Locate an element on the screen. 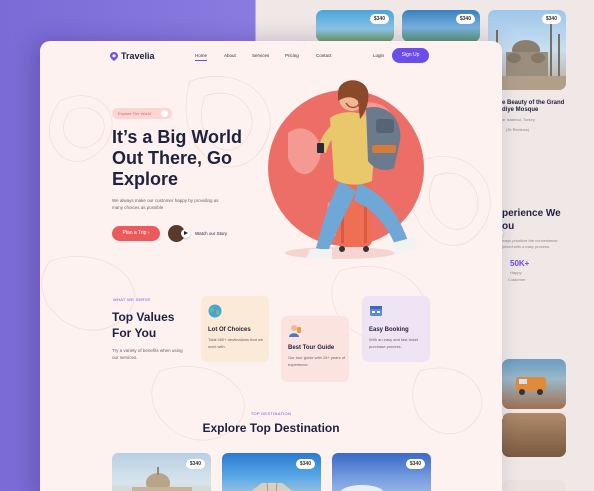 The image size is (594, 491). mosque-title-line: e Beauty of the Grand is located at coordinates (533, 103).